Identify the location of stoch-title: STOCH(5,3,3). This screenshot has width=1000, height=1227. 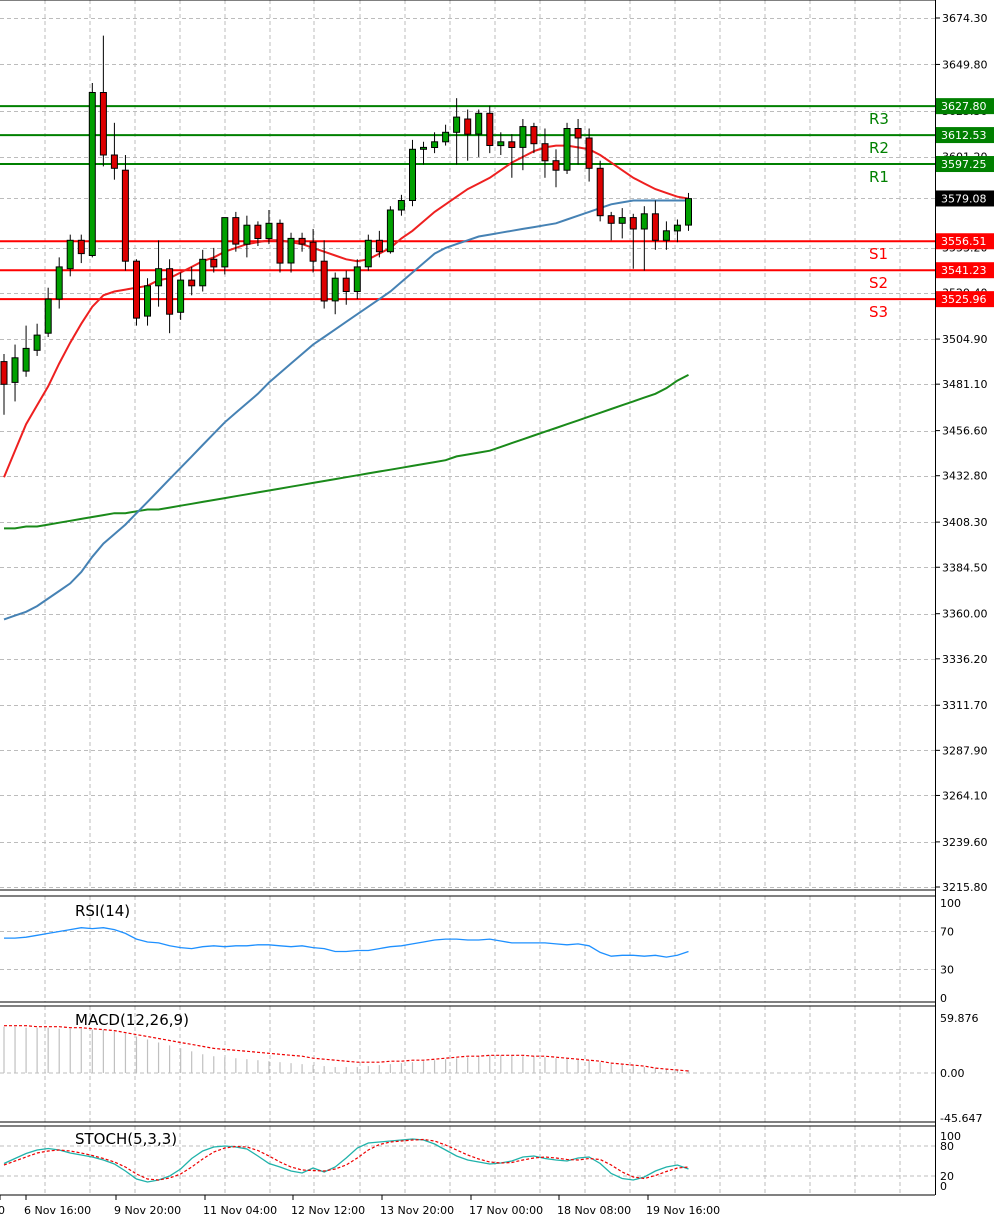
(126, 1139).